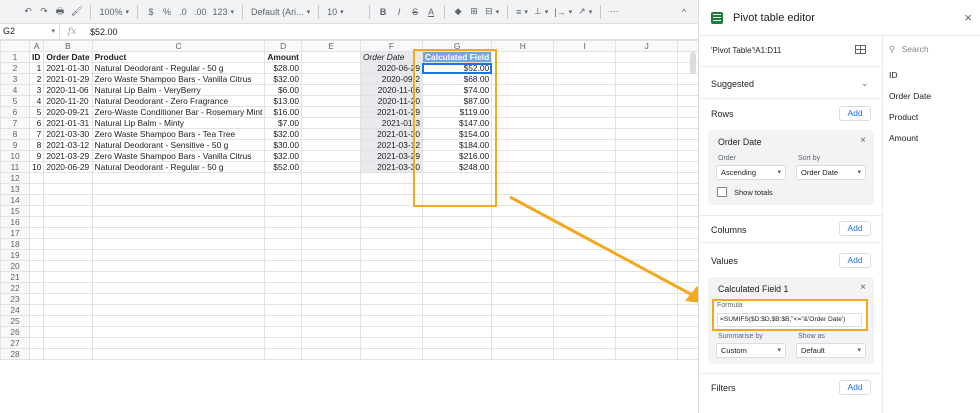 The image size is (980, 413). Describe the element at coordinates (15, 299) in the screenshot. I see `row-header: 23` at that location.